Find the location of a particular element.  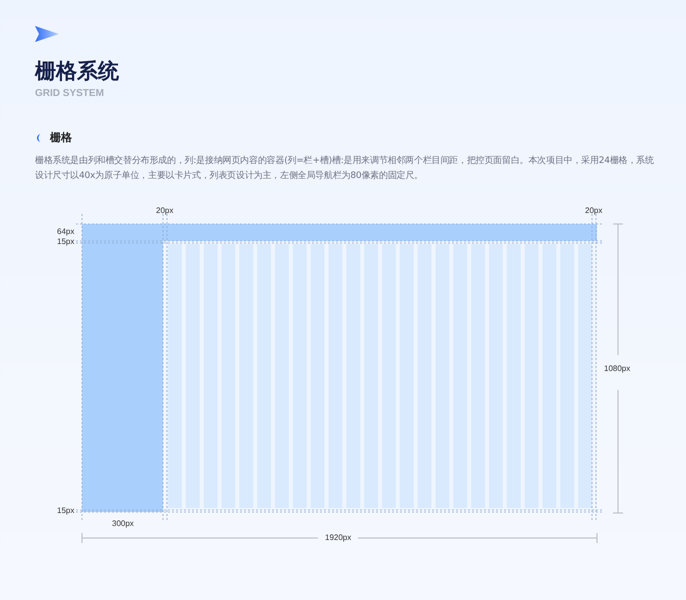

logo-icon is located at coordinates (47, 34).